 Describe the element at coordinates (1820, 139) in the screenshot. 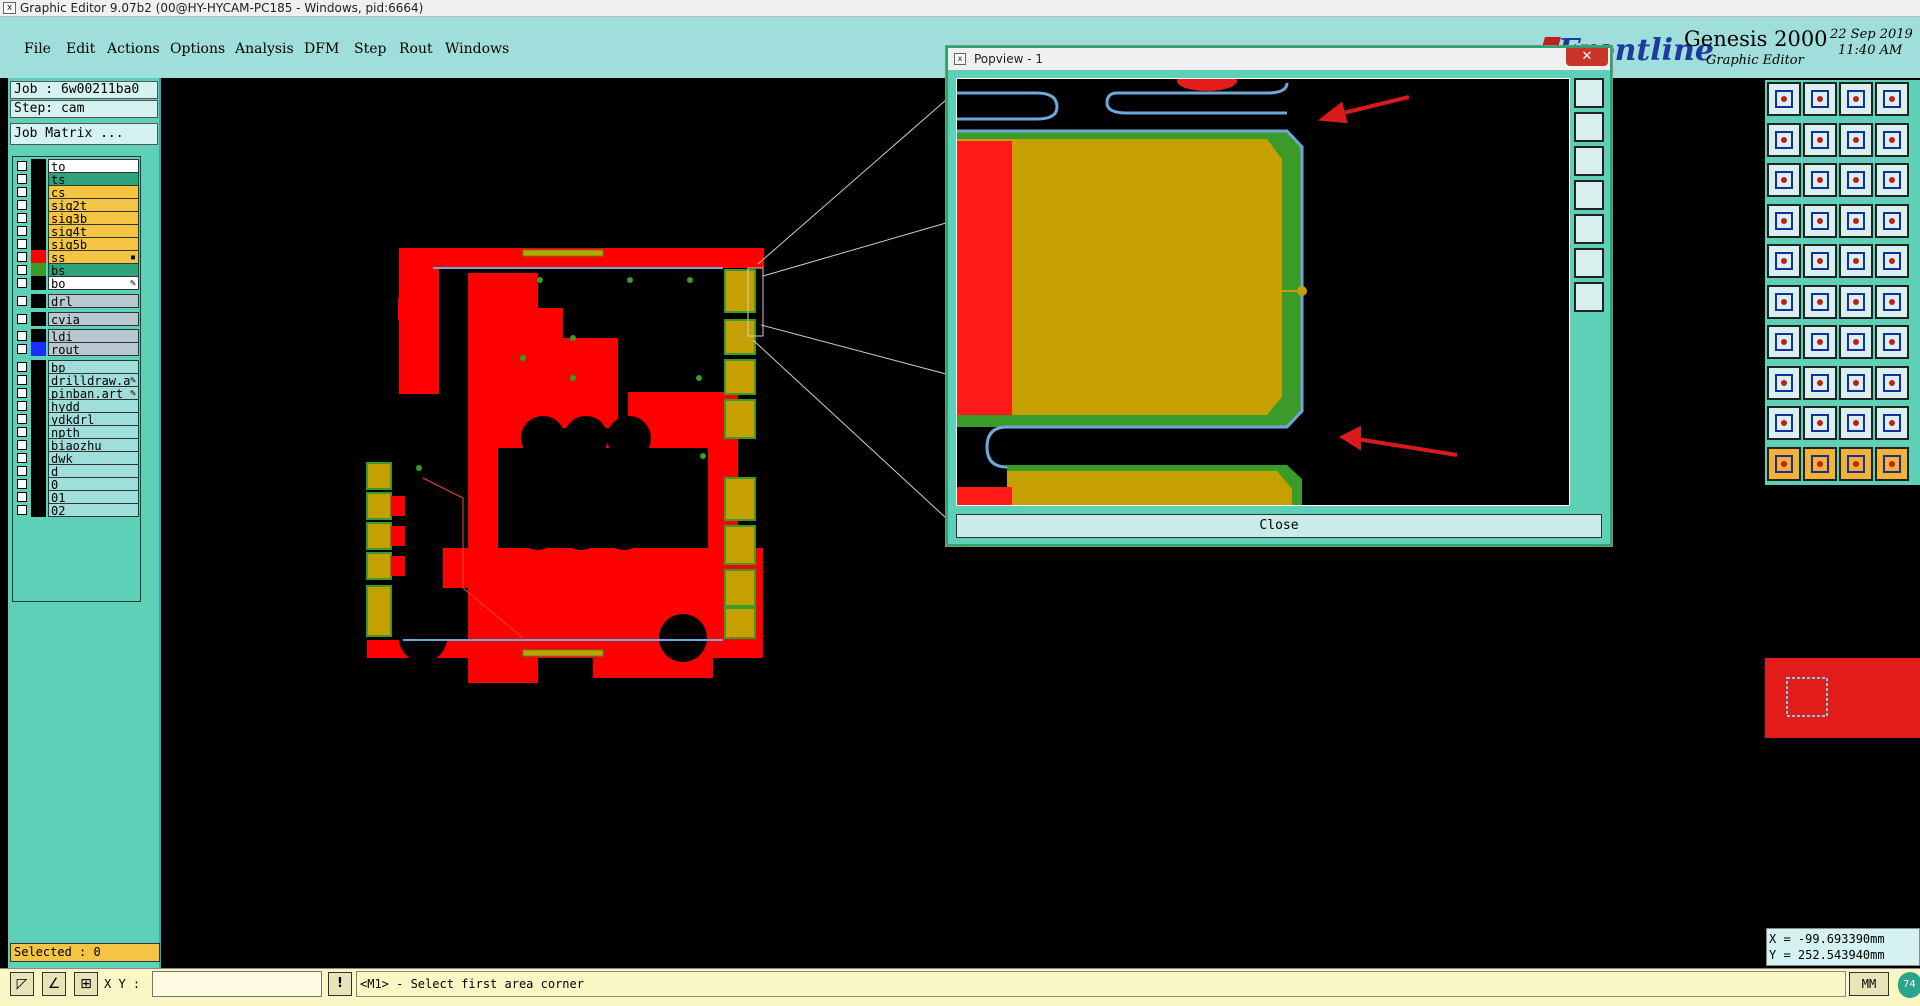

I see `move-right-icon` at that location.